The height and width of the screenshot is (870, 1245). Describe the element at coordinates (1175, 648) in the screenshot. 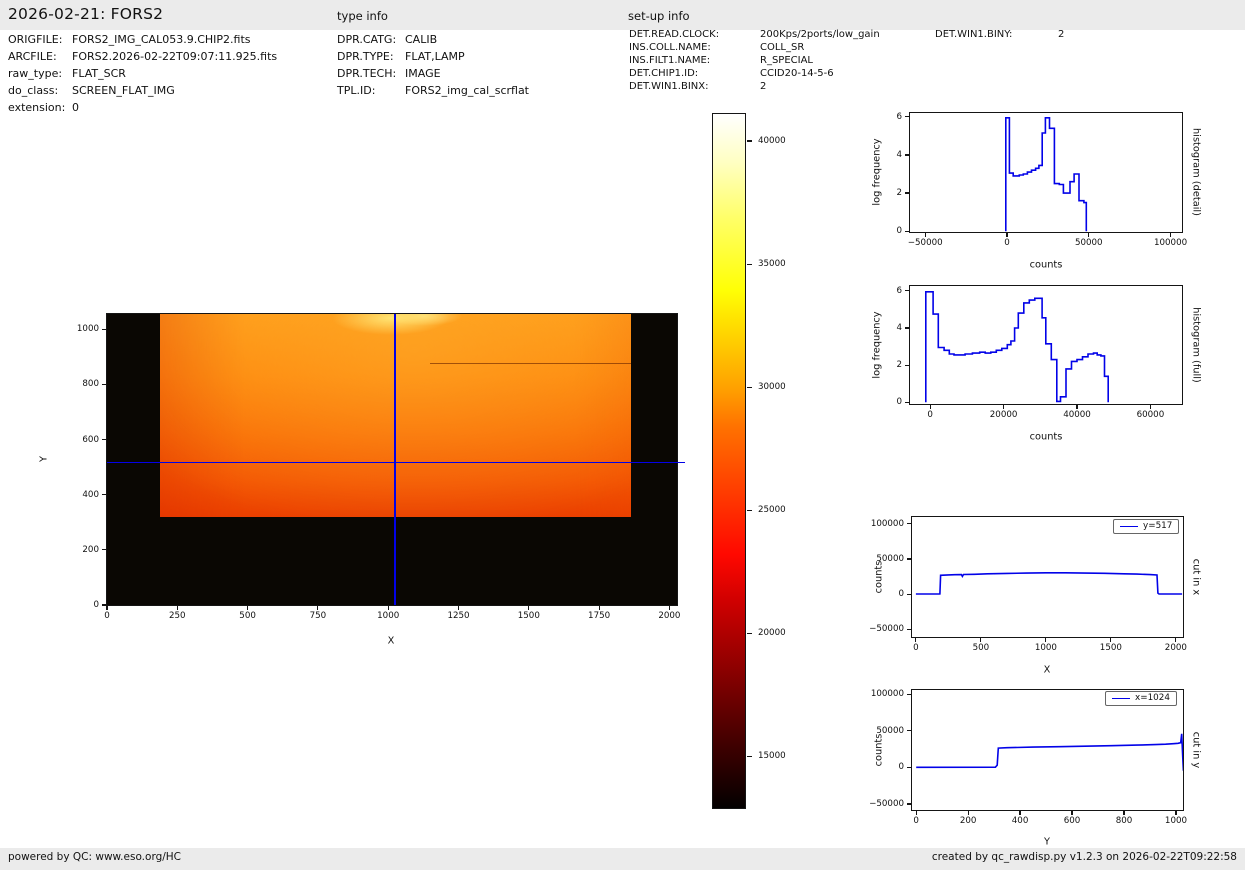

I see `x-tick-label: 2000` at that location.